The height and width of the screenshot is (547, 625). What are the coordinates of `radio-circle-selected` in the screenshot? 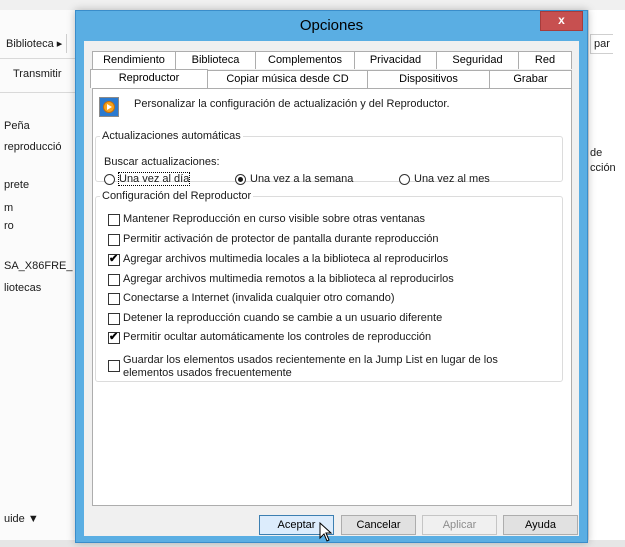 It's located at (240, 179).